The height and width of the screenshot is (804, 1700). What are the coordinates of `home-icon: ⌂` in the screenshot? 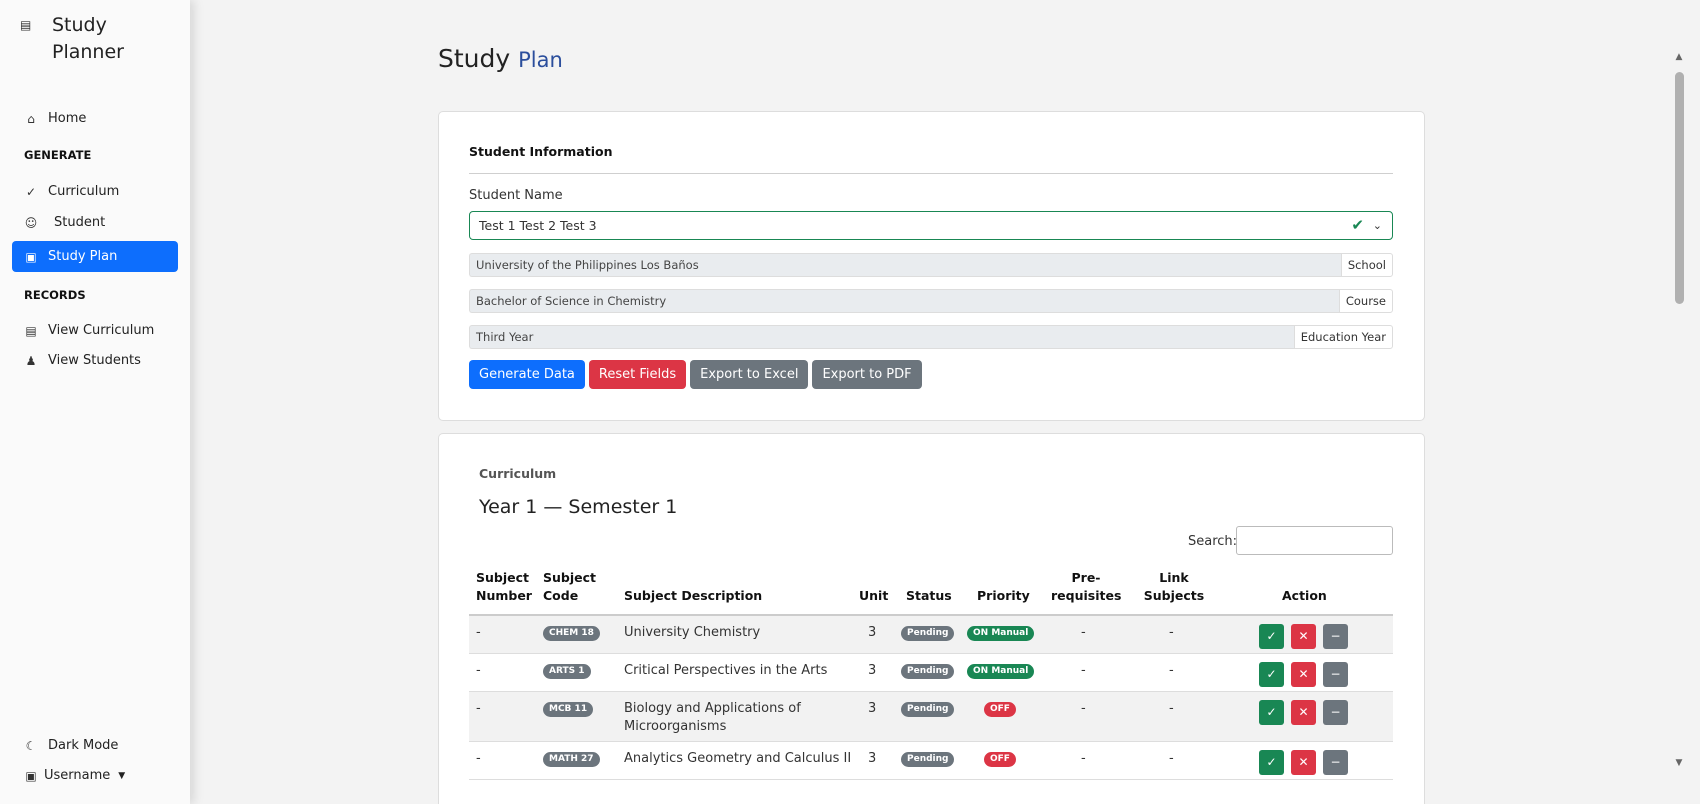 It's located at (31, 118).